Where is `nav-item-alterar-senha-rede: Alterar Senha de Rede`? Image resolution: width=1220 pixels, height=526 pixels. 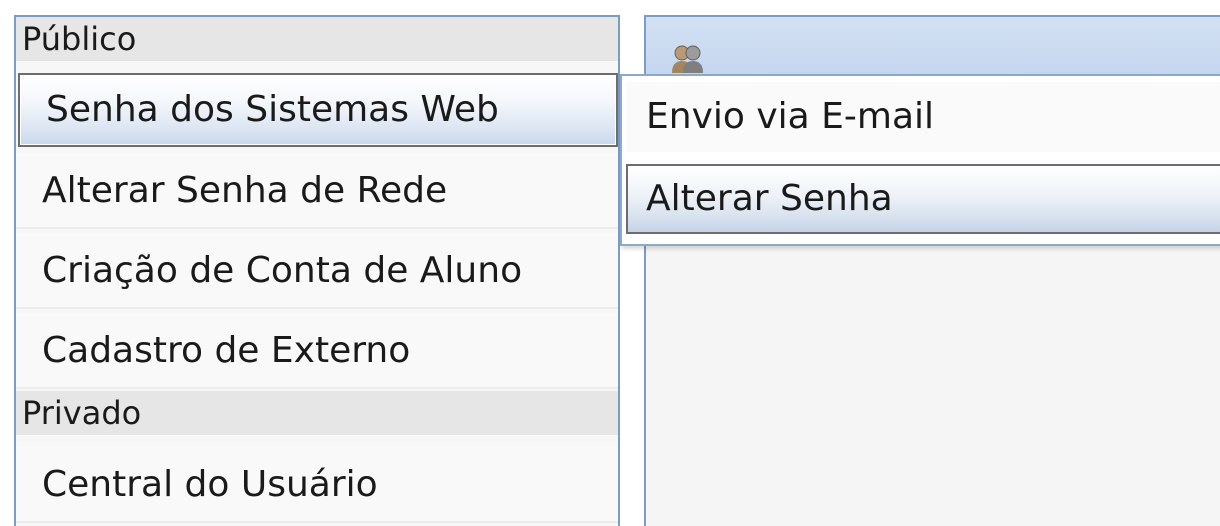
nav-item-alterar-senha-rede: Alterar Senha de Rede is located at coordinates (317, 191).